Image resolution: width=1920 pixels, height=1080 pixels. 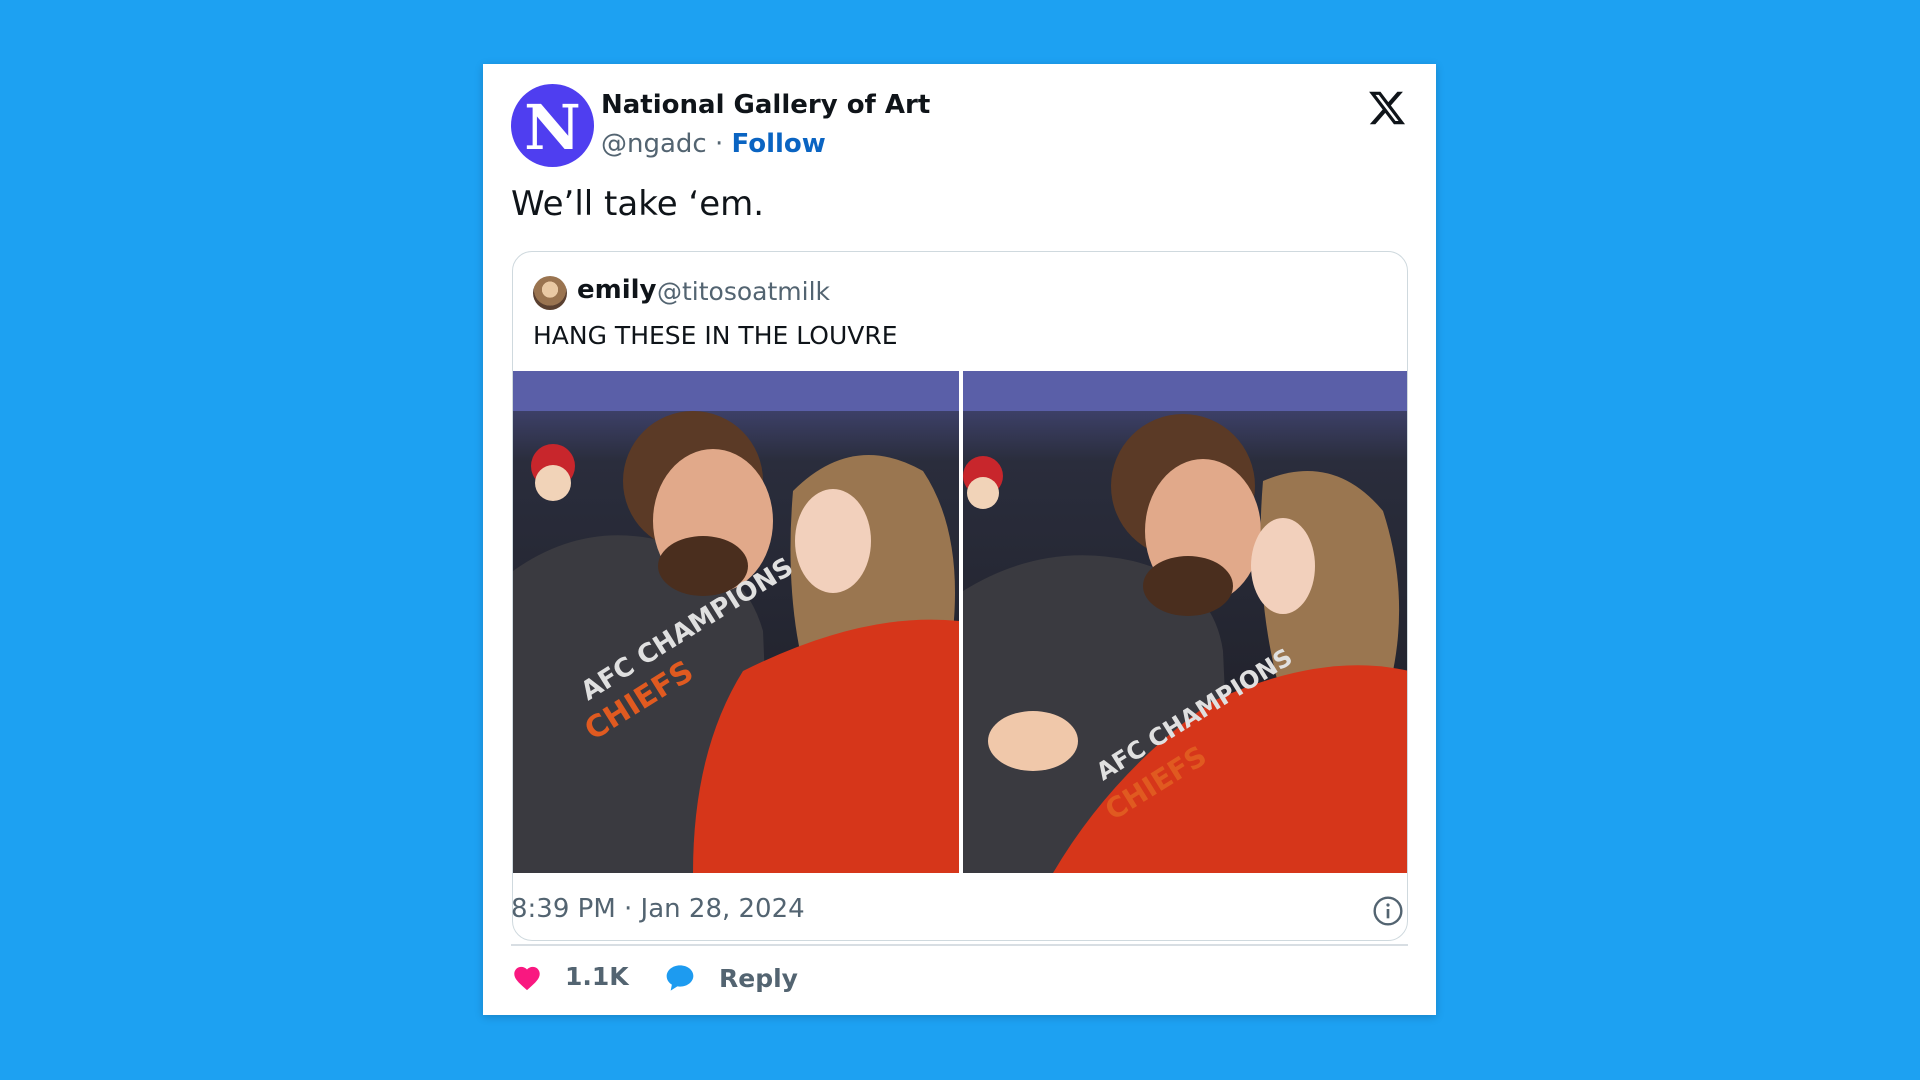 I want to click on like-button: 1.1K, so click(x=570, y=976).